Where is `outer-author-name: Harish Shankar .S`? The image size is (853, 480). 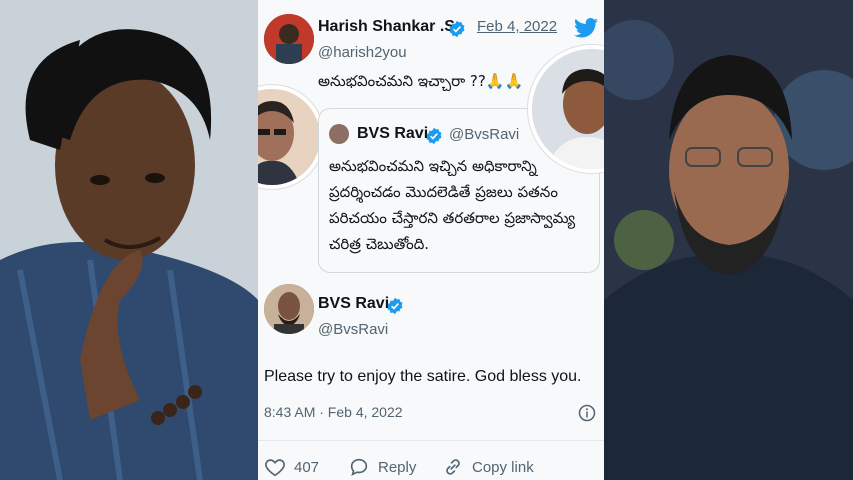 outer-author-name: Harish Shankar .S is located at coordinates (386, 27).